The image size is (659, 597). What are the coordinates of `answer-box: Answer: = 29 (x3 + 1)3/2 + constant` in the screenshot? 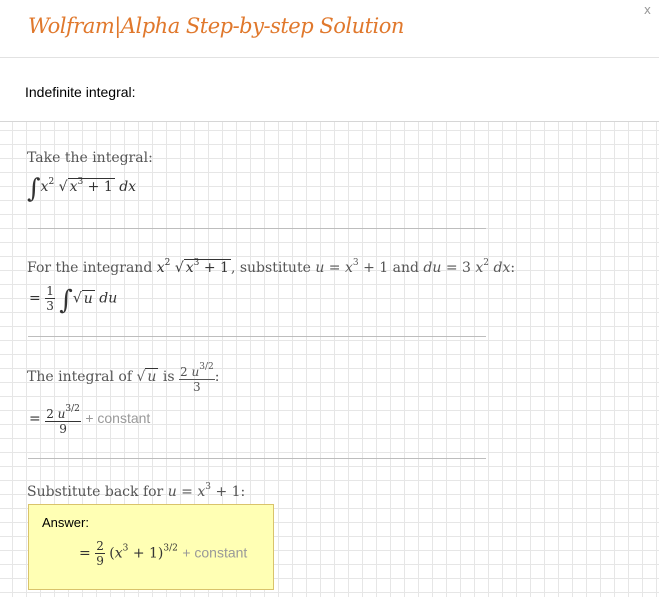 It's located at (151, 547).